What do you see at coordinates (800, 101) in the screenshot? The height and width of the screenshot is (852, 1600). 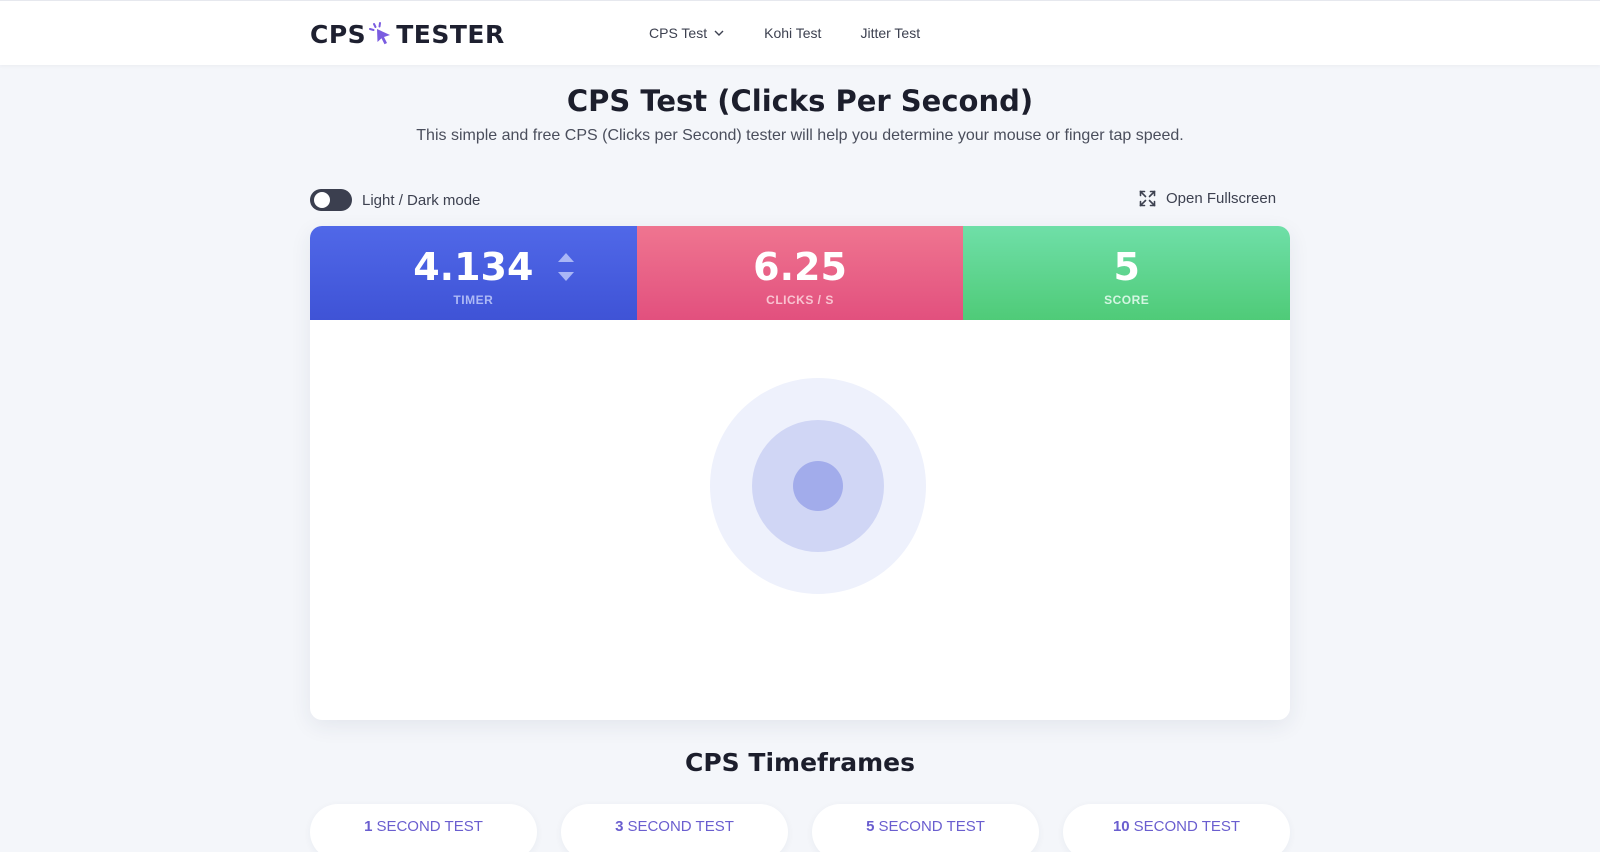 I see `page-title: CPS Test (Clicks Per Second)` at bounding box center [800, 101].